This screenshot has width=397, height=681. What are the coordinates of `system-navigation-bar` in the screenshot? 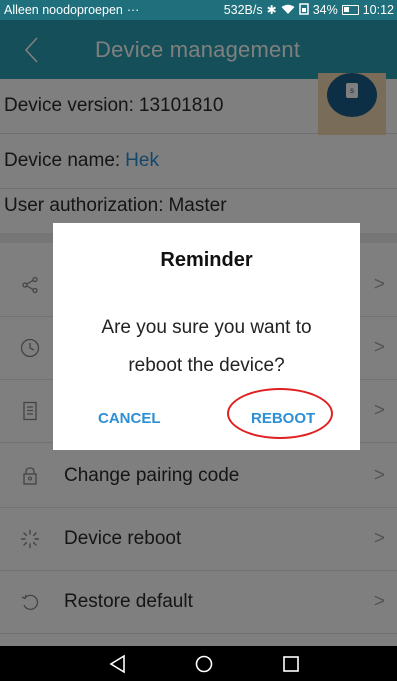 It's located at (198, 663).